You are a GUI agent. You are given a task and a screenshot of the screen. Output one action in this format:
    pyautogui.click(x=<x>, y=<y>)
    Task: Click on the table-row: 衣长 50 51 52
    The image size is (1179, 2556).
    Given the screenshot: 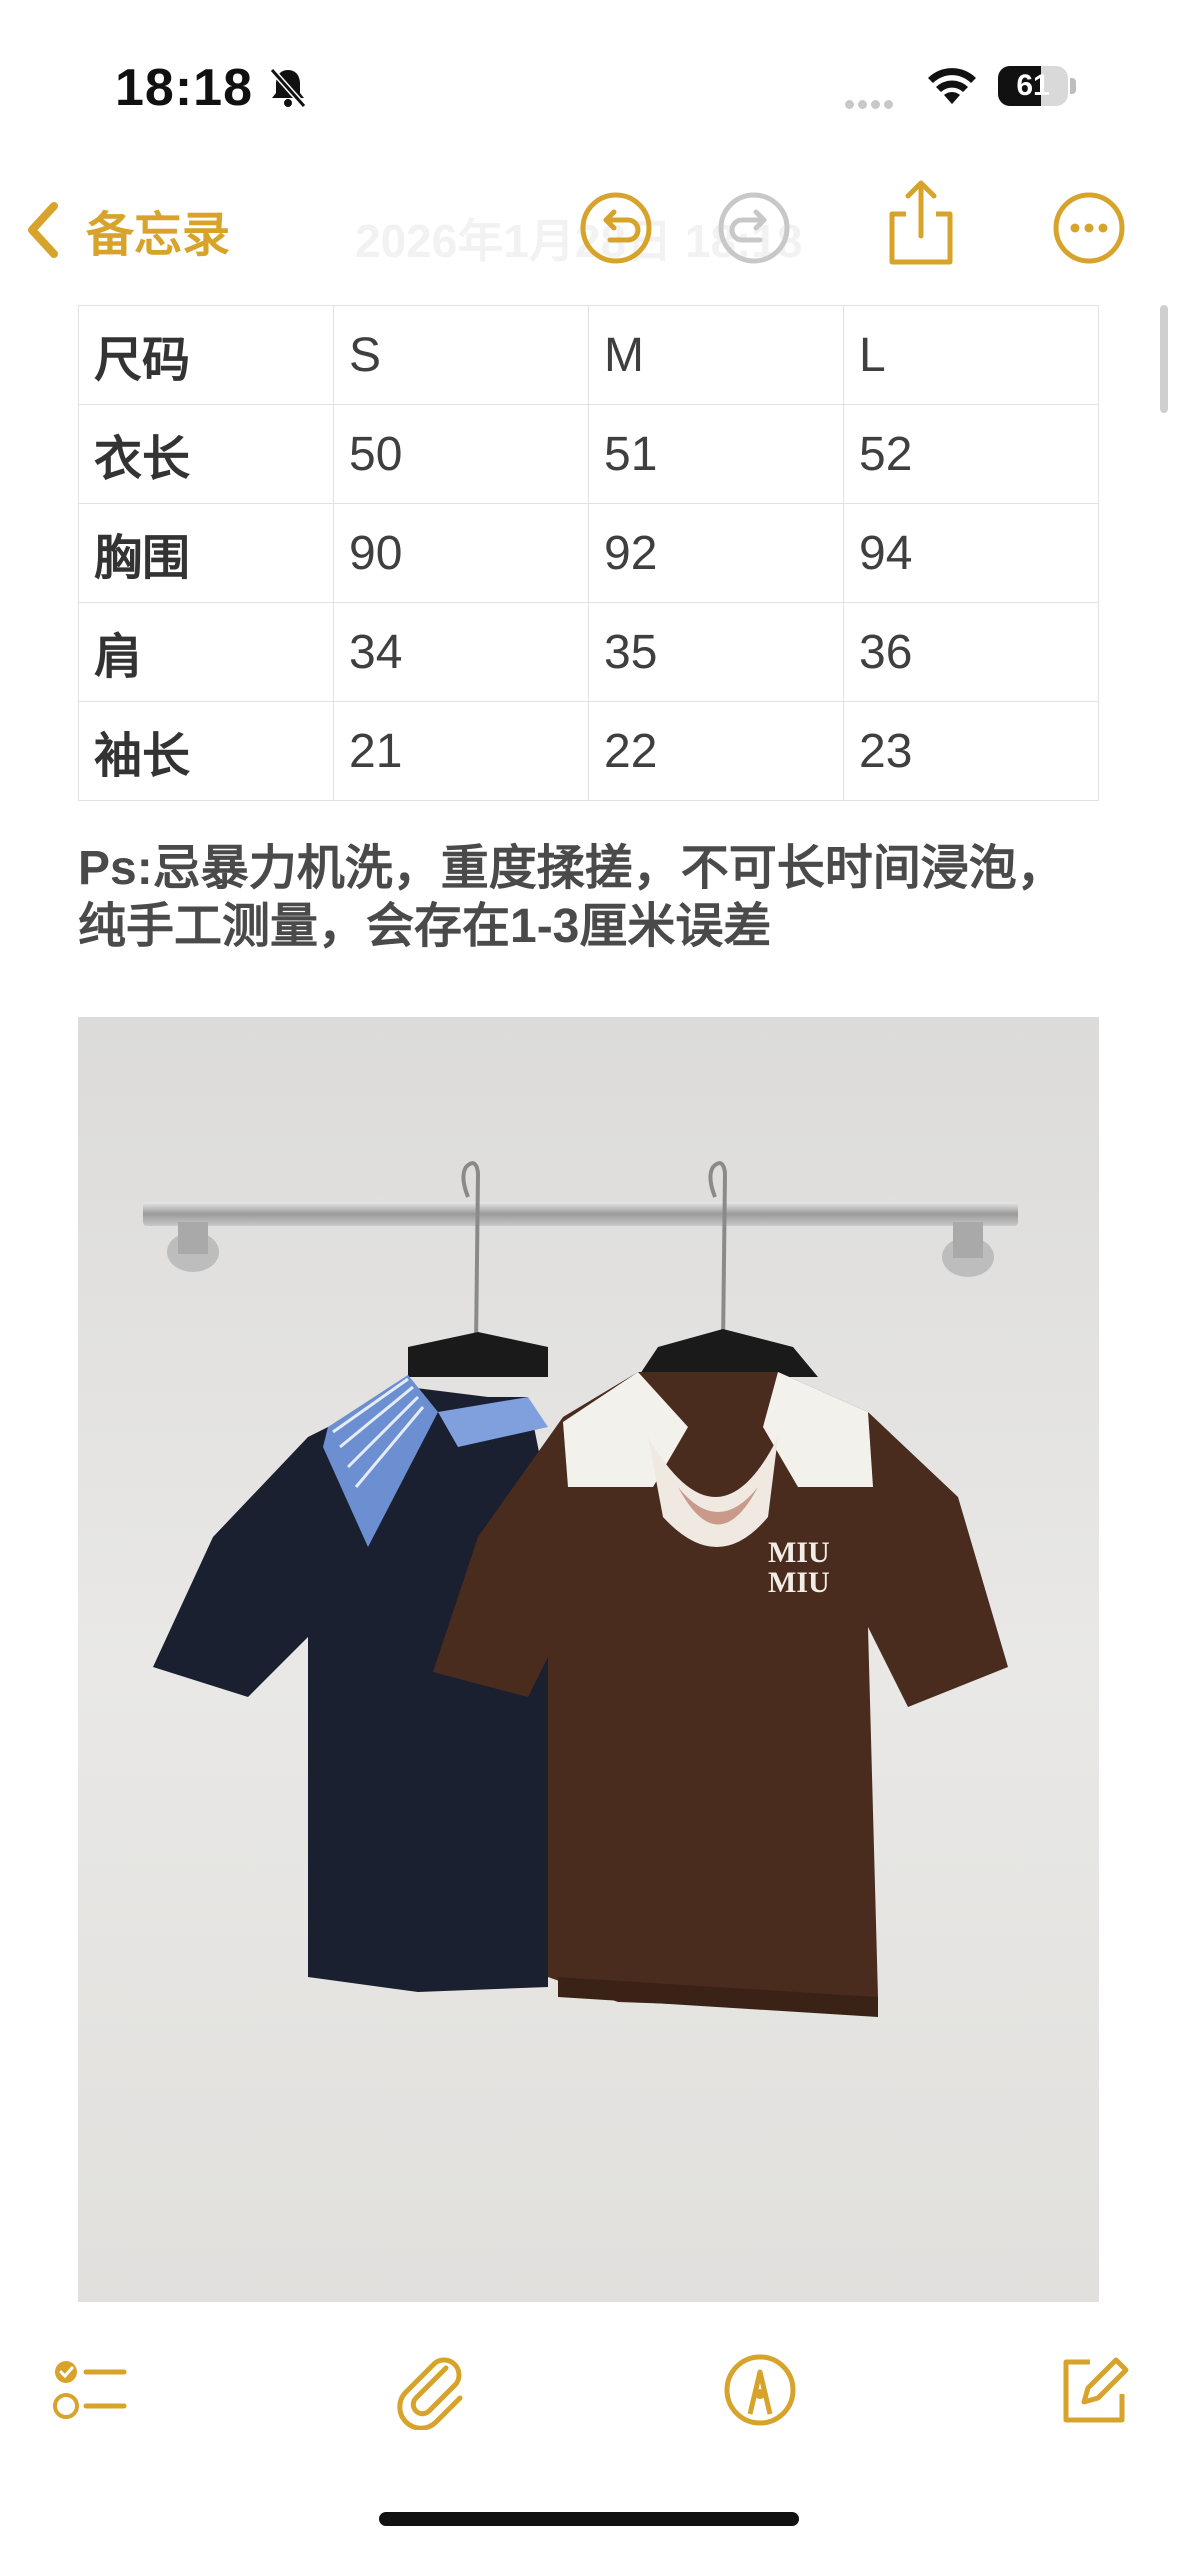 What is the action you would take?
    pyautogui.click(x=588, y=454)
    